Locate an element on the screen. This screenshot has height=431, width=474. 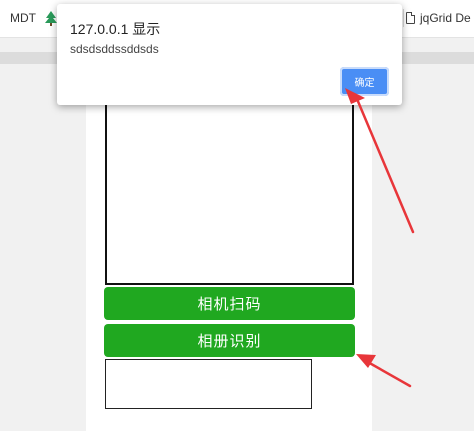
annotation-arrows is located at coordinates (380, 238).